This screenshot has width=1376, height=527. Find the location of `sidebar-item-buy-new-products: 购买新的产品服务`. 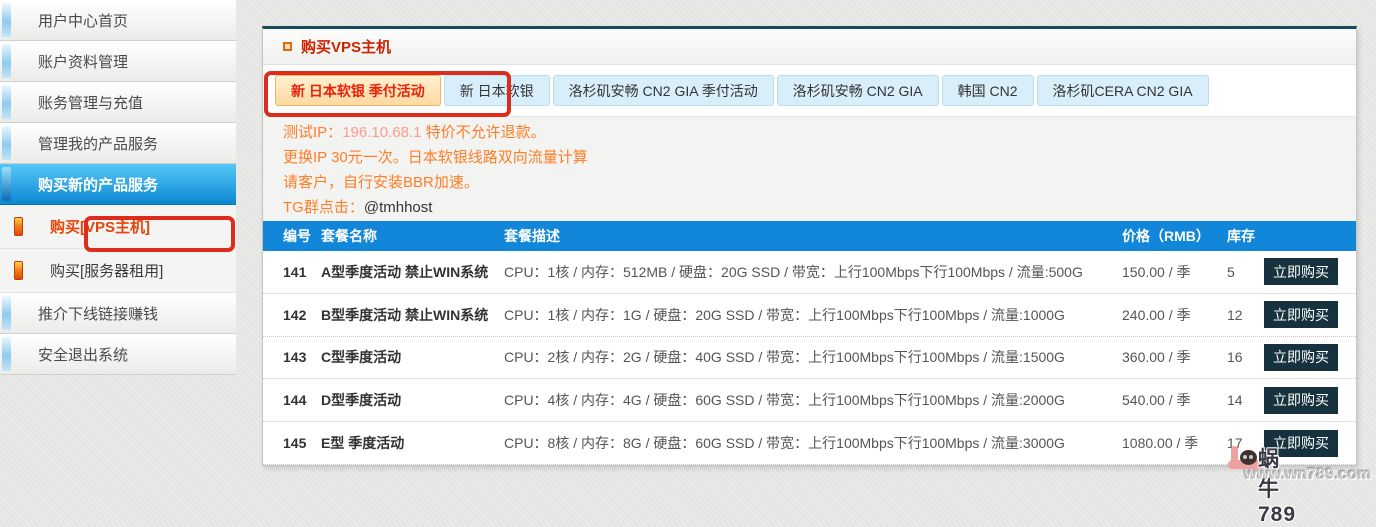

sidebar-item-buy-new-products: 购买新的产品服务 is located at coordinates (118, 184).